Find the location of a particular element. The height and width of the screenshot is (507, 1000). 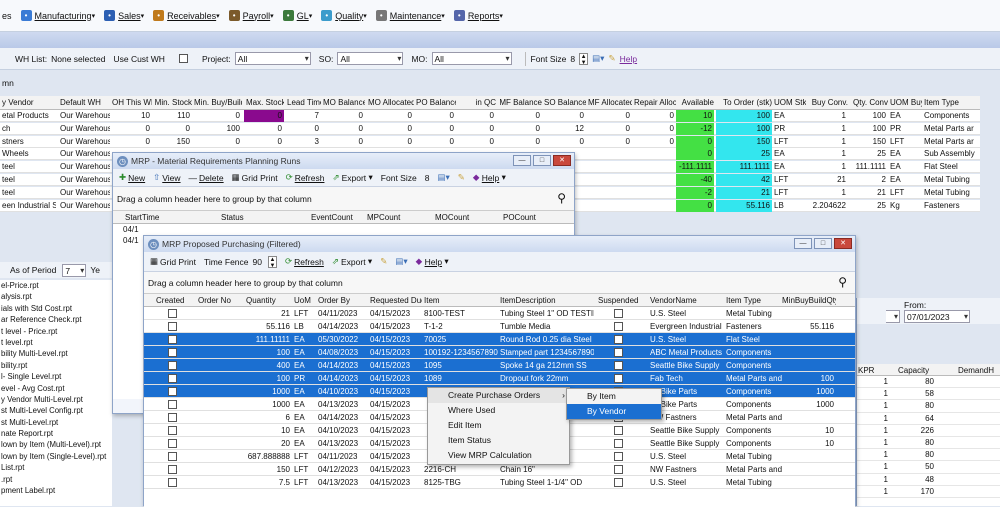

report-item: List.rpt is located at coordinates (56, 467).